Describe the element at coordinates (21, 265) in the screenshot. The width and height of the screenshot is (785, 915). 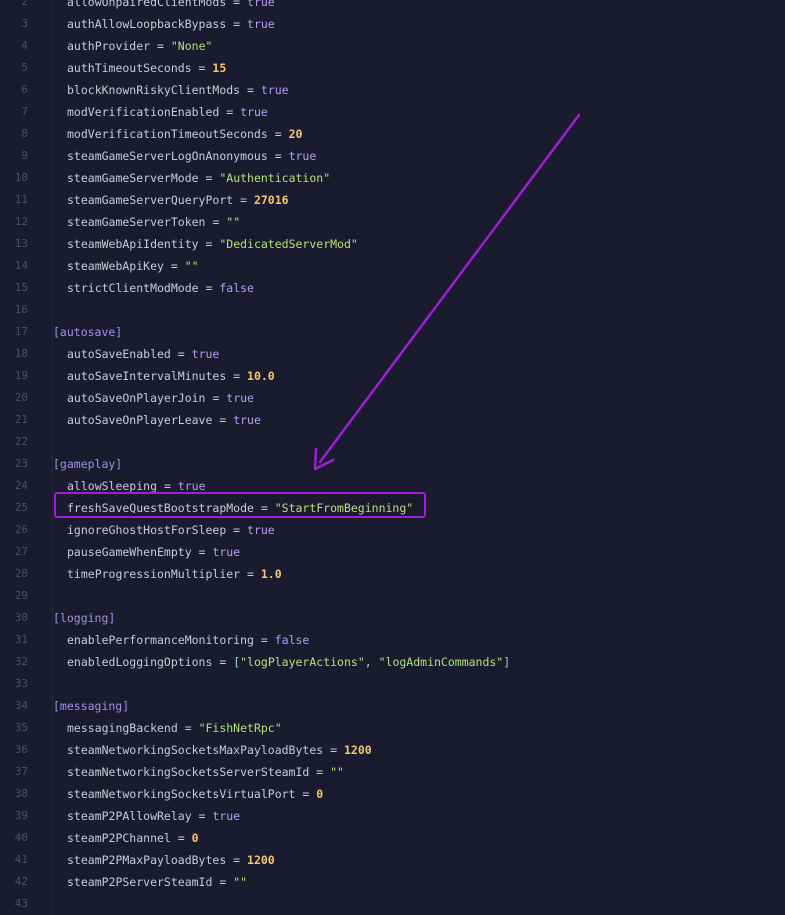
I see `line-number: 14` at that location.